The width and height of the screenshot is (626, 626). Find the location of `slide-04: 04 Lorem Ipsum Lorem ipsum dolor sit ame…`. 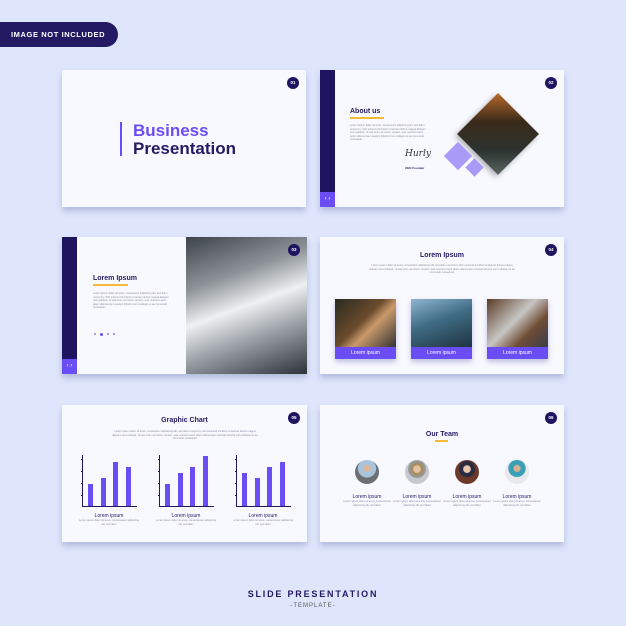

slide-04: 04 Lorem Ipsum Lorem ipsum dolor sit ame… is located at coordinates (442, 305).